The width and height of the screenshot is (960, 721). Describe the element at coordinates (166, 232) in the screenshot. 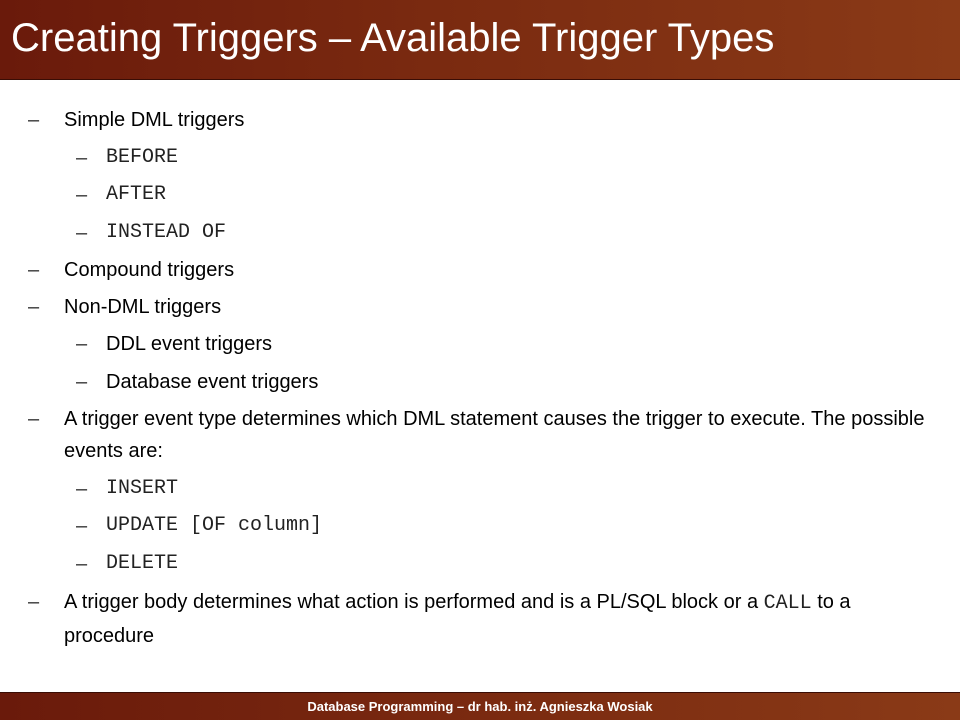

I see `bullet-text: INSTEAD OF` at that location.